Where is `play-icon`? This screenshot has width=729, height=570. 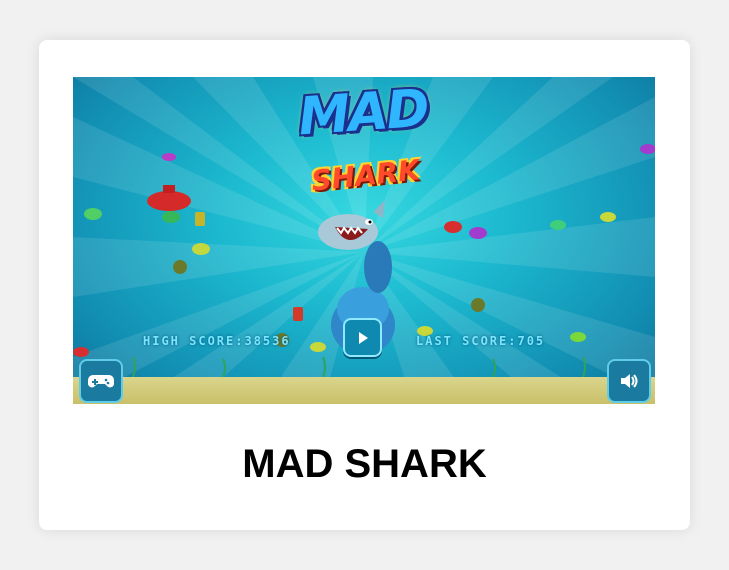
play-icon is located at coordinates (363, 337).